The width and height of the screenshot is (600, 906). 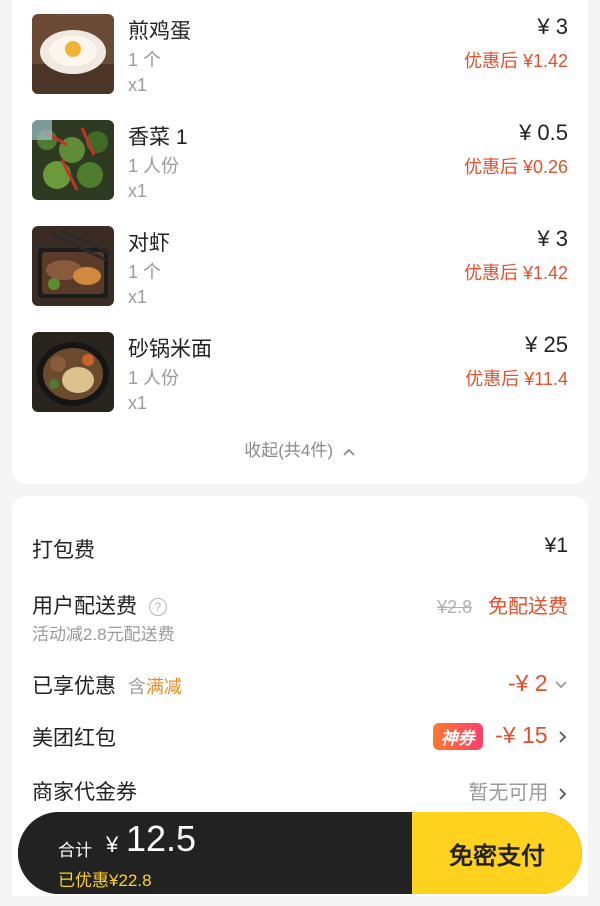 I want to click on pay-button: 免密支付, so click(x=497, y=853).